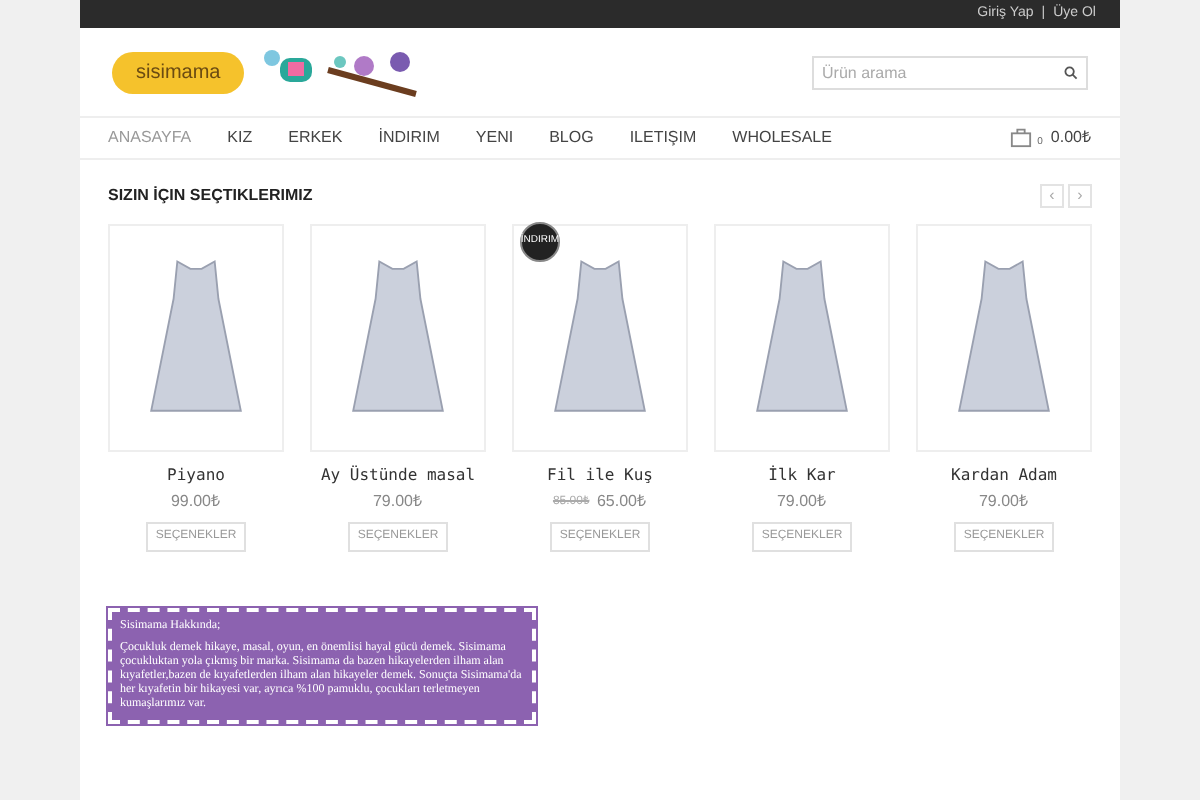 The height and width of the screenshot is (800, 1200). Describe the element at coordinates (178, 72) in the screenshot. I see `logo: sisimama` at that location.